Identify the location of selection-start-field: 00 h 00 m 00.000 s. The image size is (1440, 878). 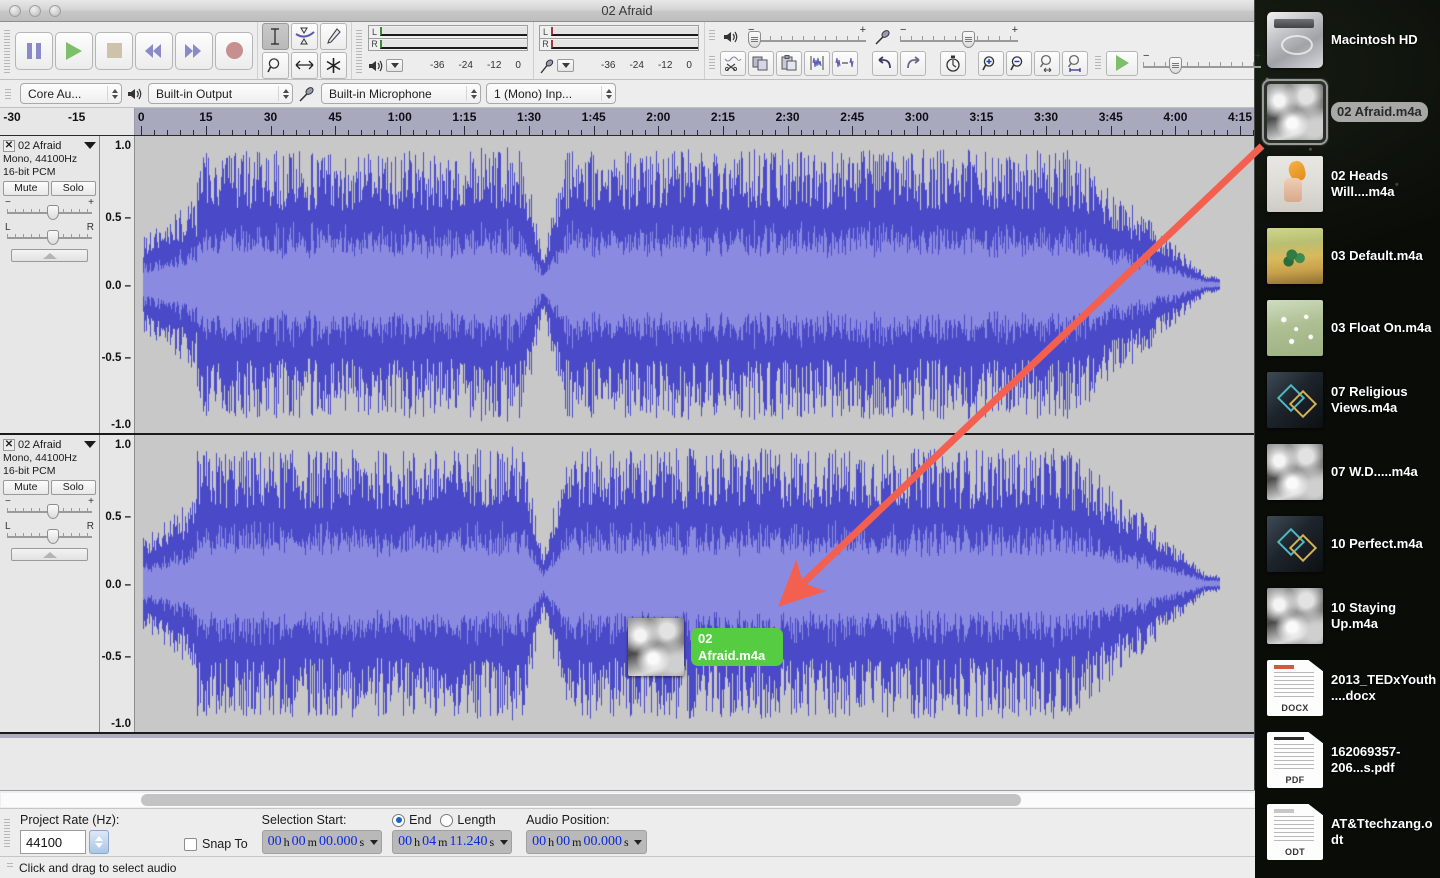
(322, 842).